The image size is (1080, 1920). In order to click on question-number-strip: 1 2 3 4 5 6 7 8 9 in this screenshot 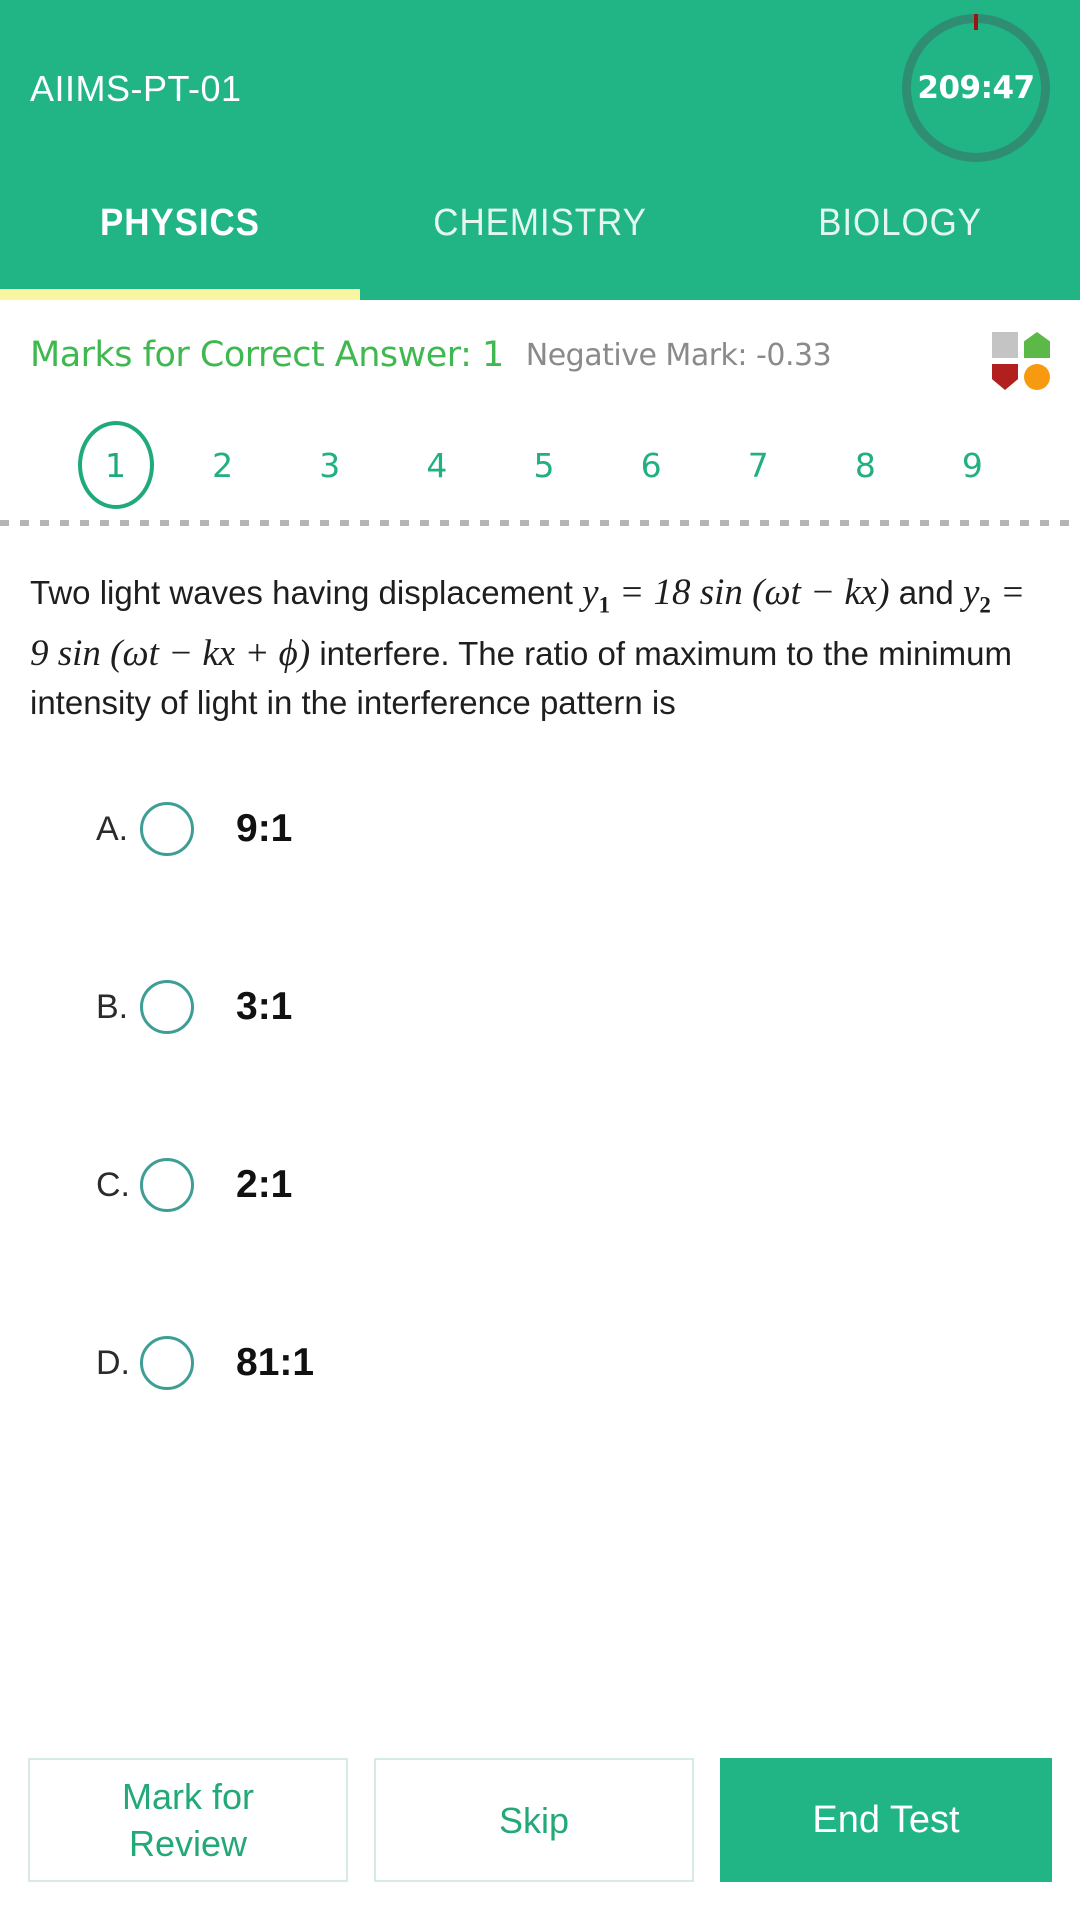, I will do `click(540, 465)`.